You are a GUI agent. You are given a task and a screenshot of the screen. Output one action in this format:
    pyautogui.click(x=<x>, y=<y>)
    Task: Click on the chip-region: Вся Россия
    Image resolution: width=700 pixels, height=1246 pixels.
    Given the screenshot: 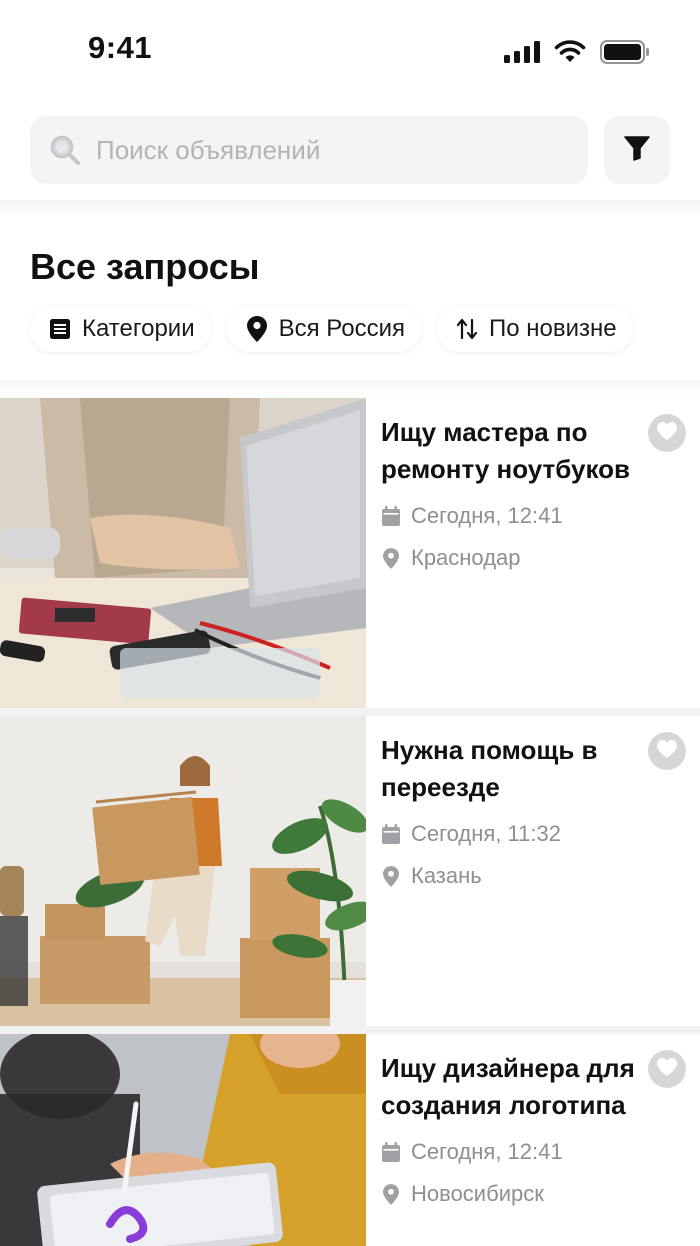 What is the action you would take?
    pyautogui.click(x=323, y=329)
    